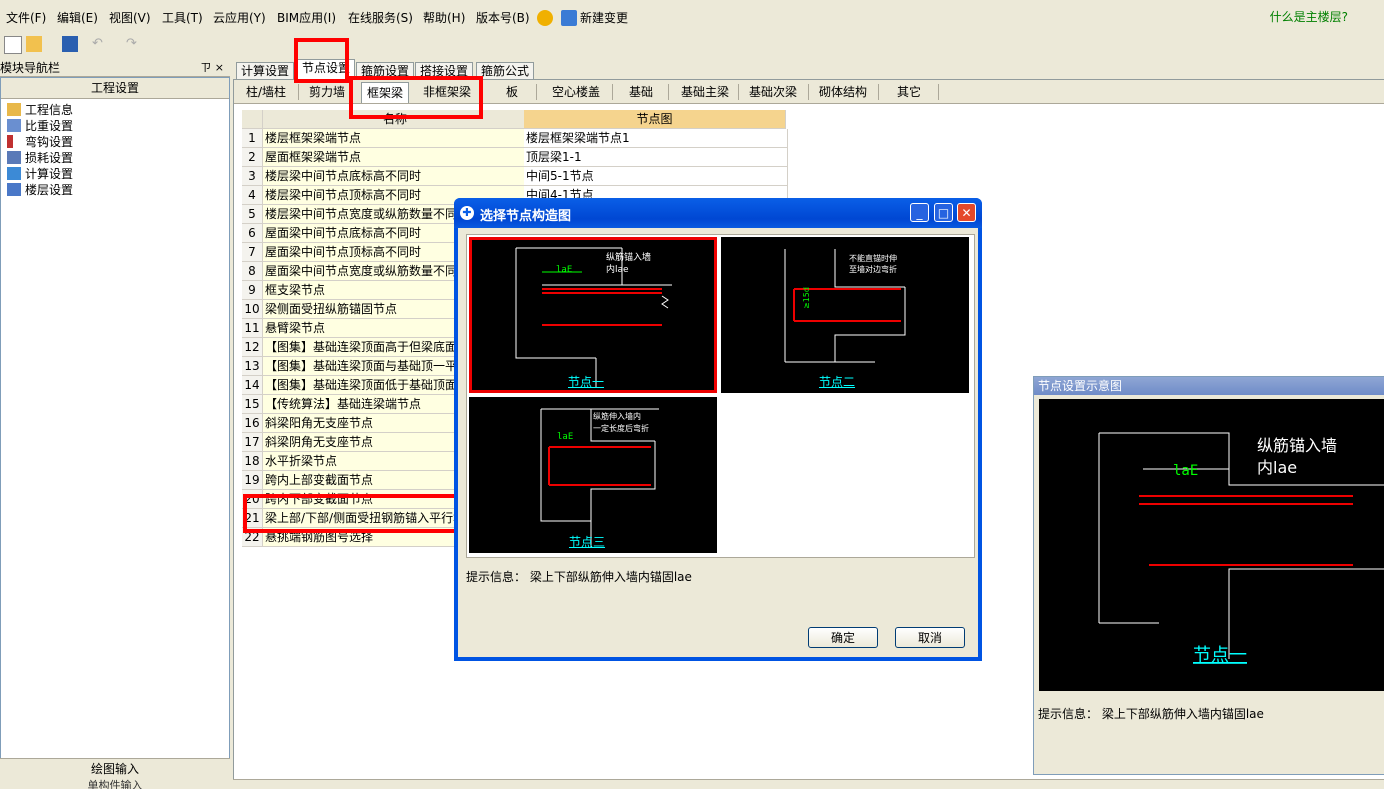 Image resolution: width=1384 pixels, height=789 pixels. What do you see at coordinates (579, 577) in the screenshot?
I see `dialog-hint: 提示信息： 梁上下部纵筋伸入墙内锚固lae` at bounding box center [579, 577].